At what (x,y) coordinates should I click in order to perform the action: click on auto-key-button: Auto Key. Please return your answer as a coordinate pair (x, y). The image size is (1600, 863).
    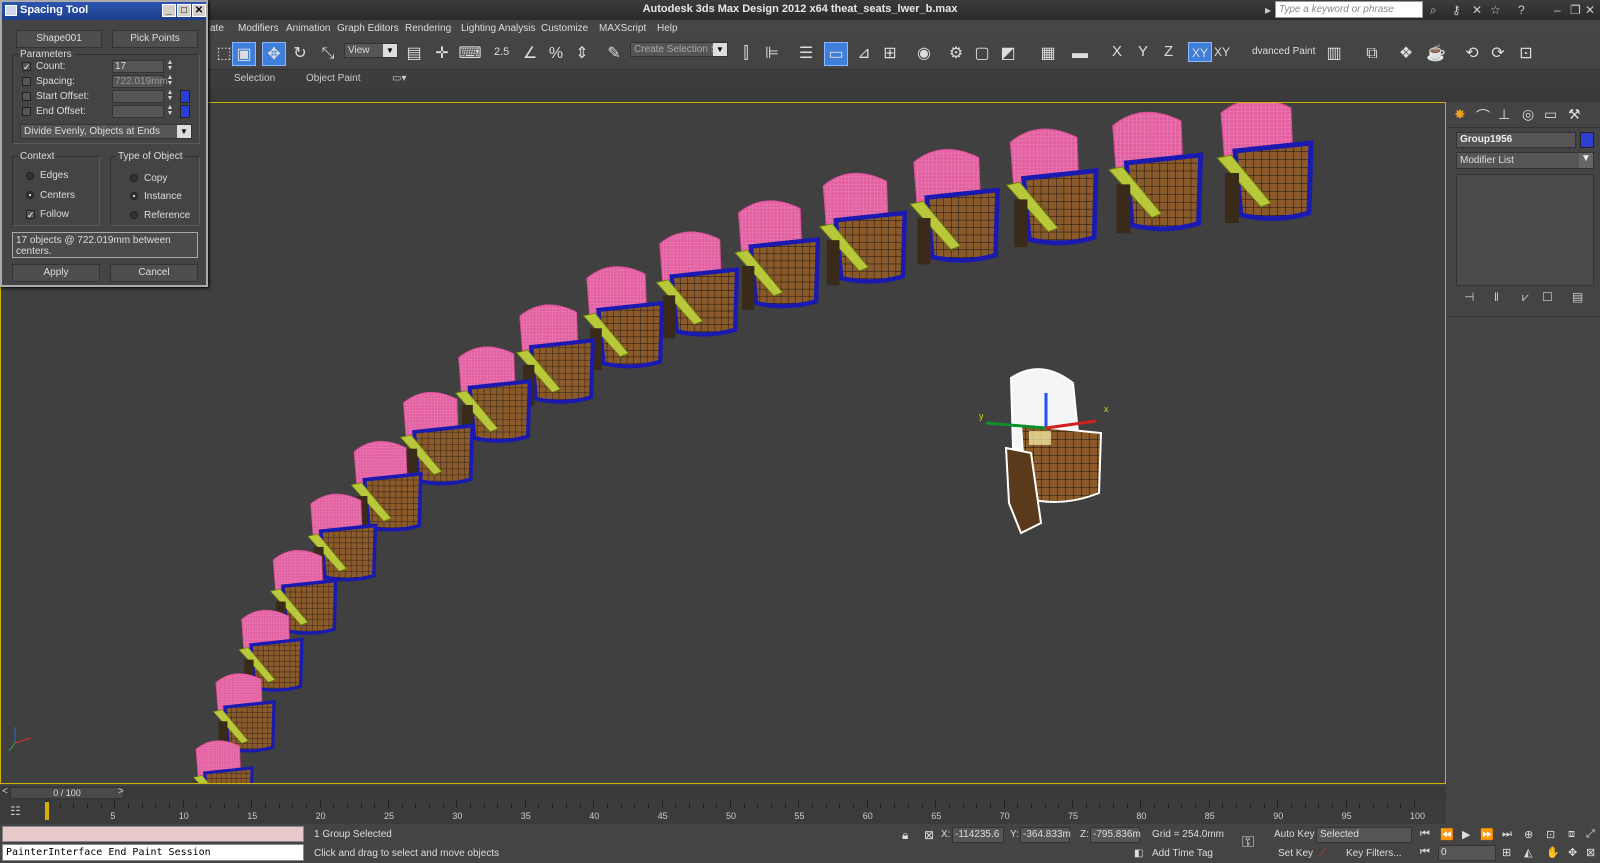
    Looking at the image, I should click on (1294, 834).